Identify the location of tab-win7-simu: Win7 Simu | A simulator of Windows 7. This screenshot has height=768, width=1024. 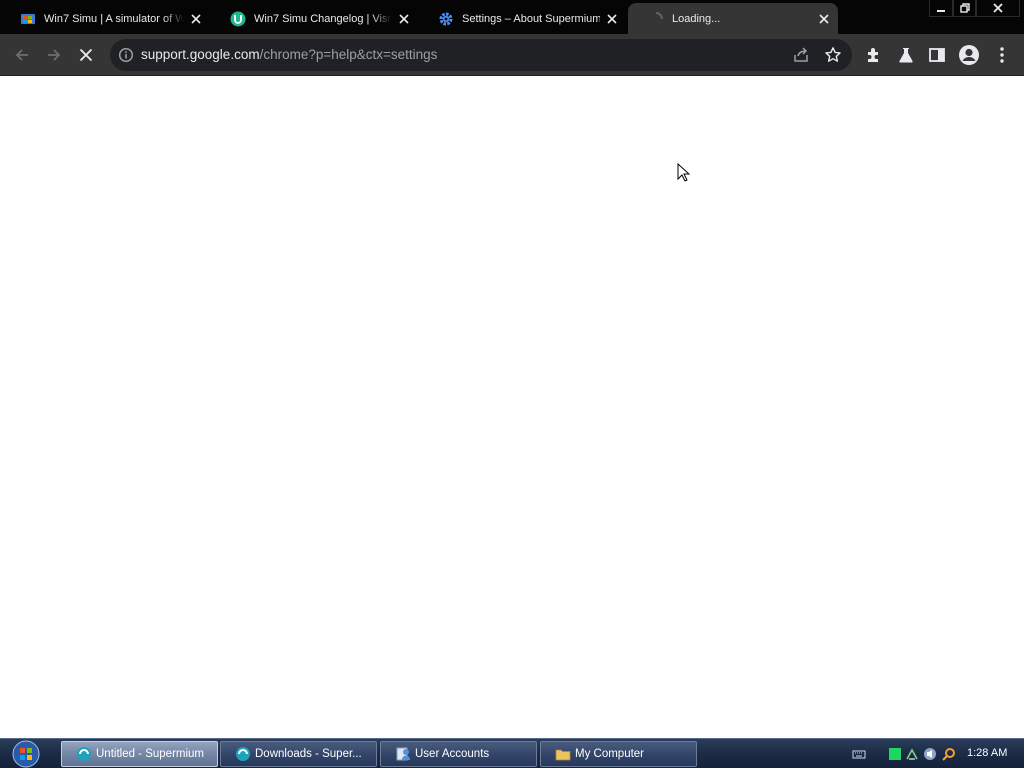
(105, 18).